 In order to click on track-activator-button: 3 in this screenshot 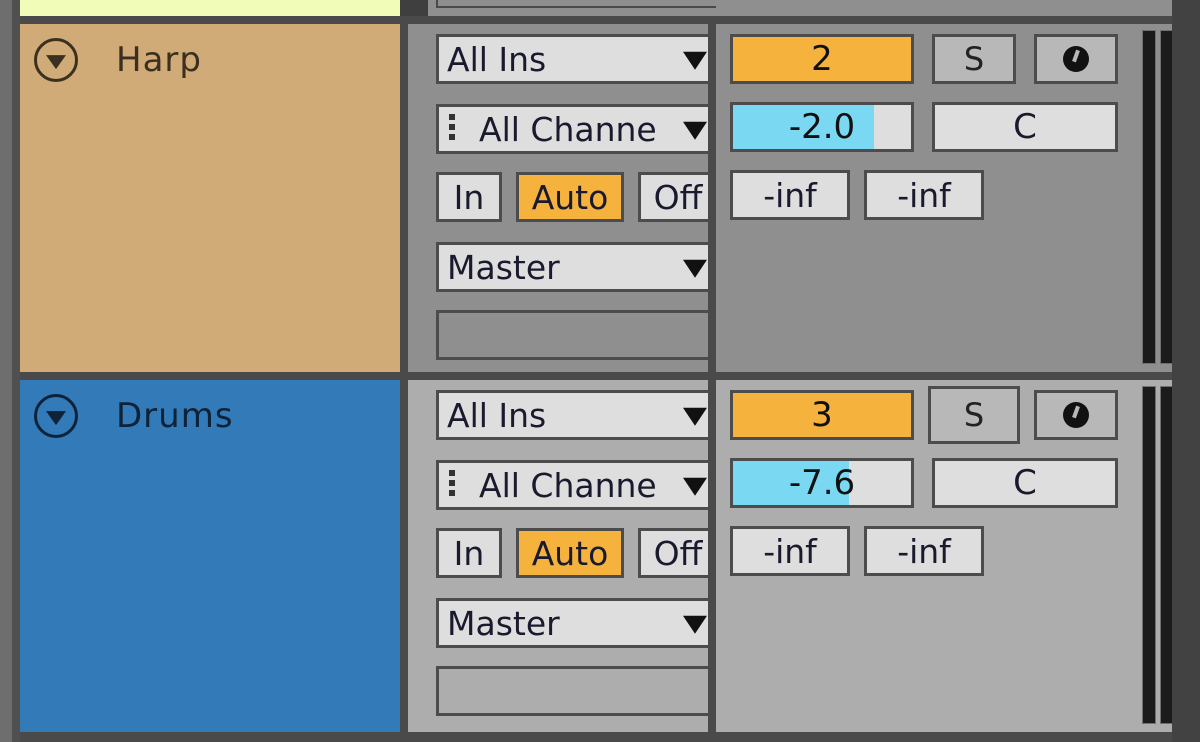, I will do `click(822, 415)`.